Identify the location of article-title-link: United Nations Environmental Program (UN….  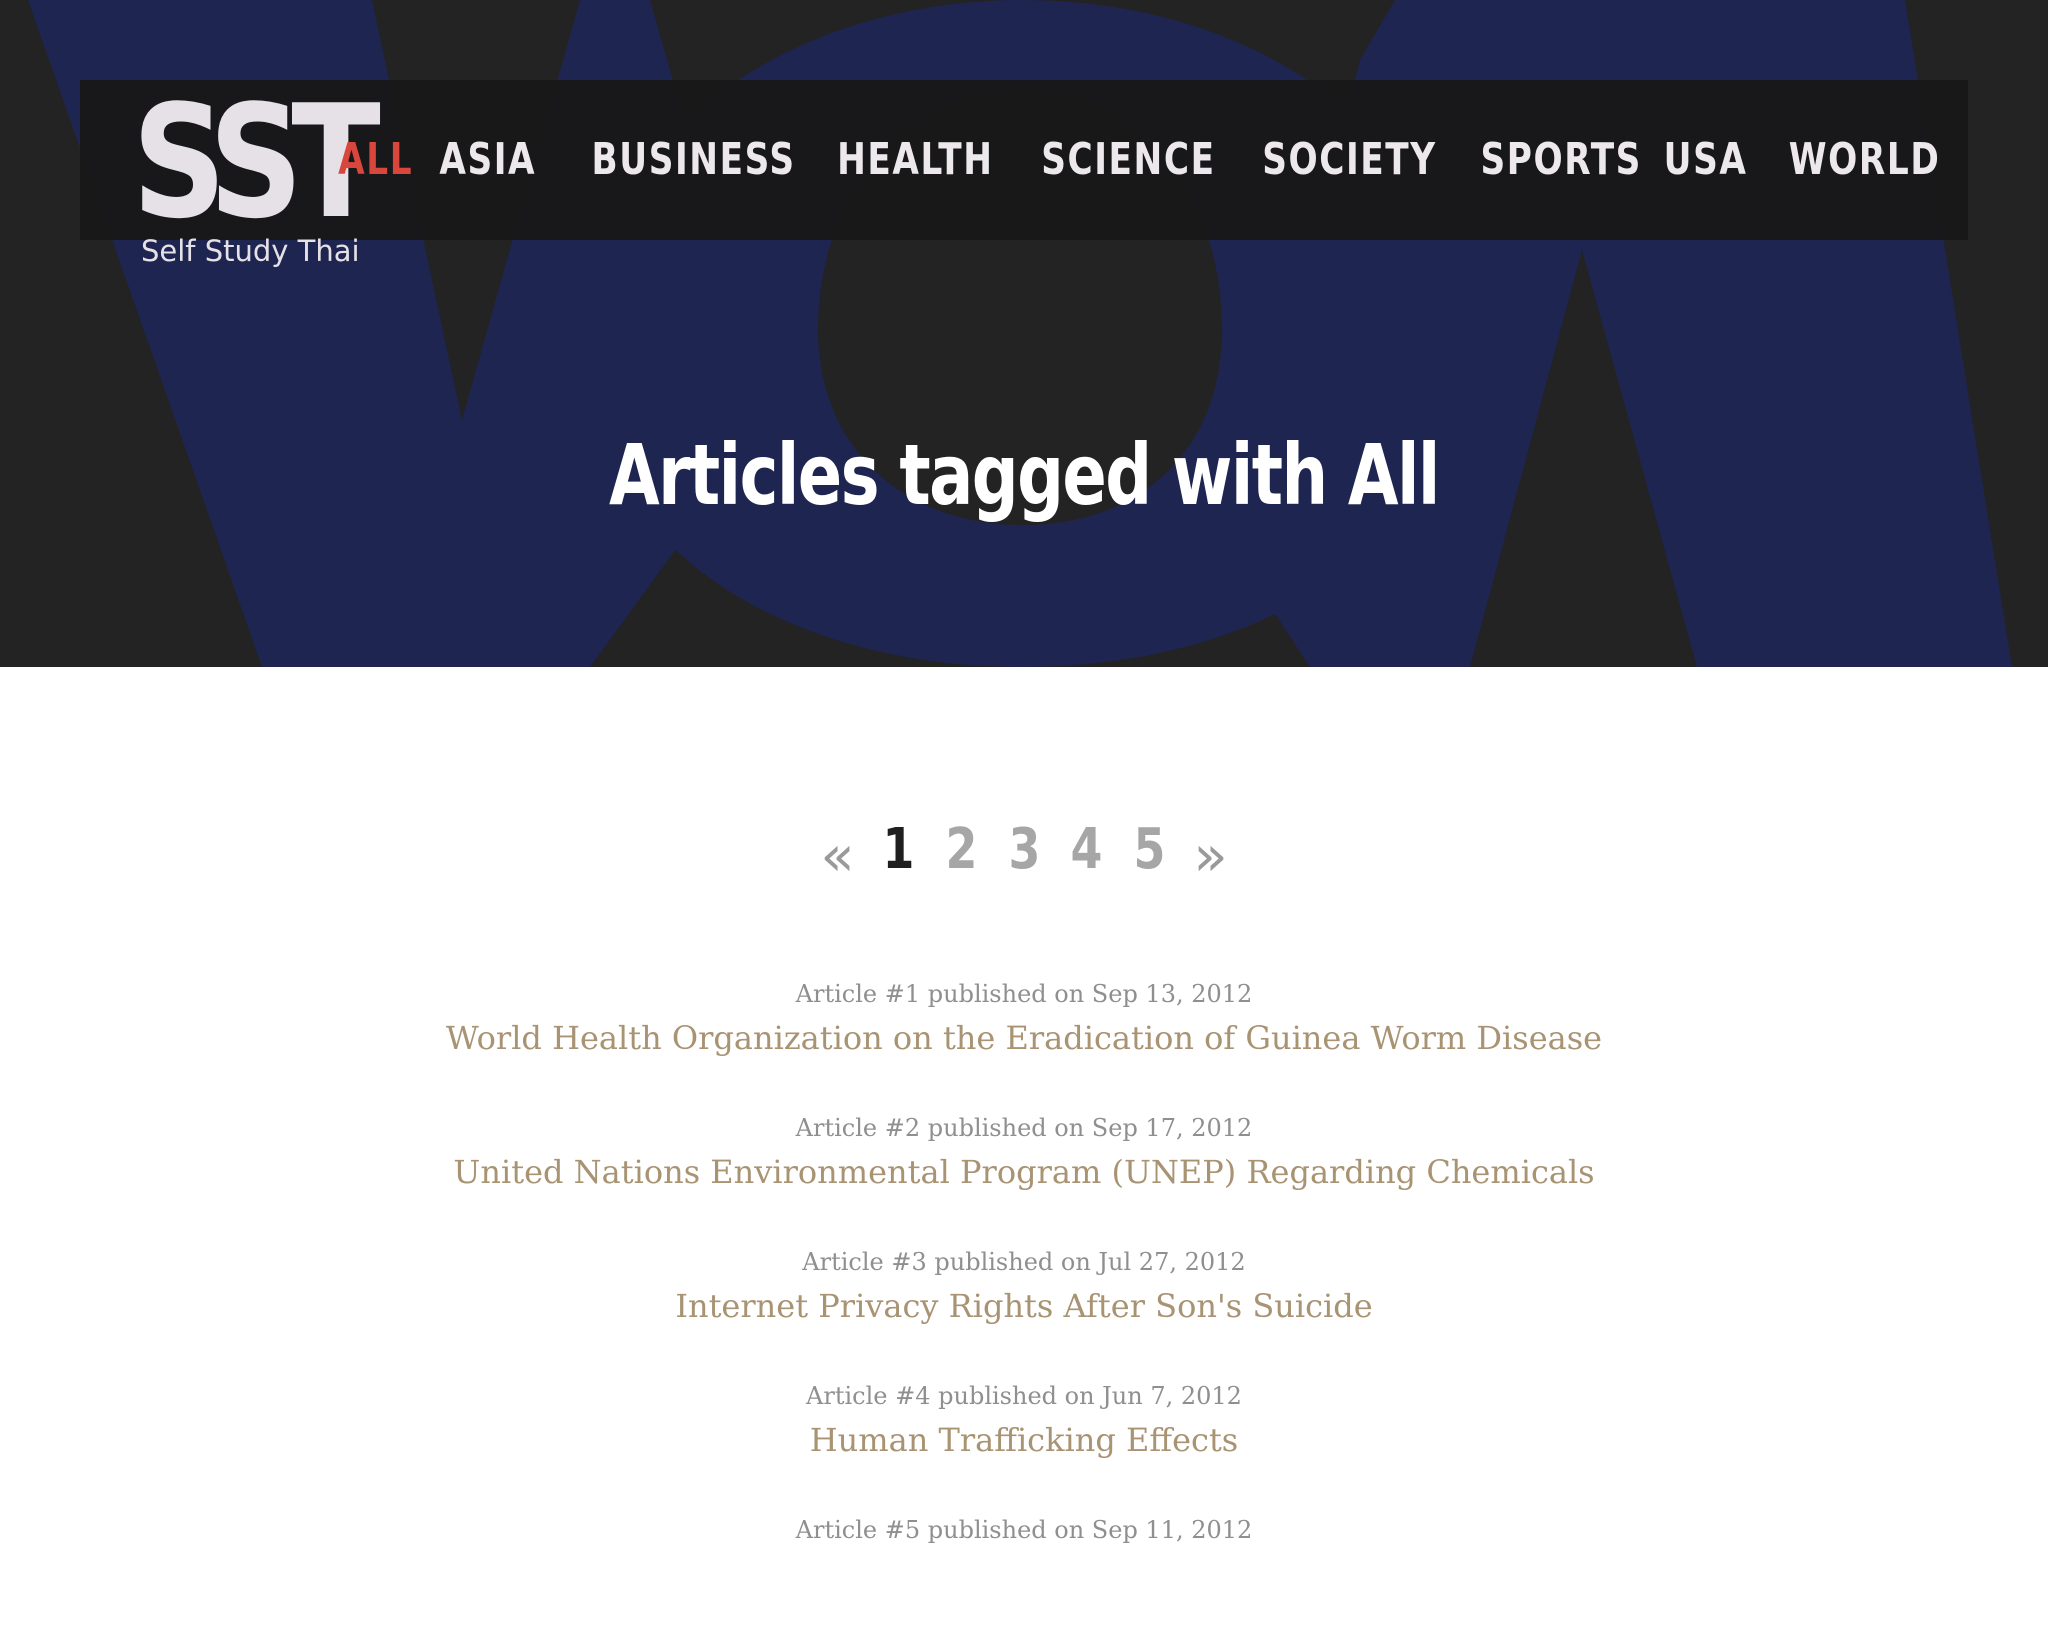
(1023, 1172).